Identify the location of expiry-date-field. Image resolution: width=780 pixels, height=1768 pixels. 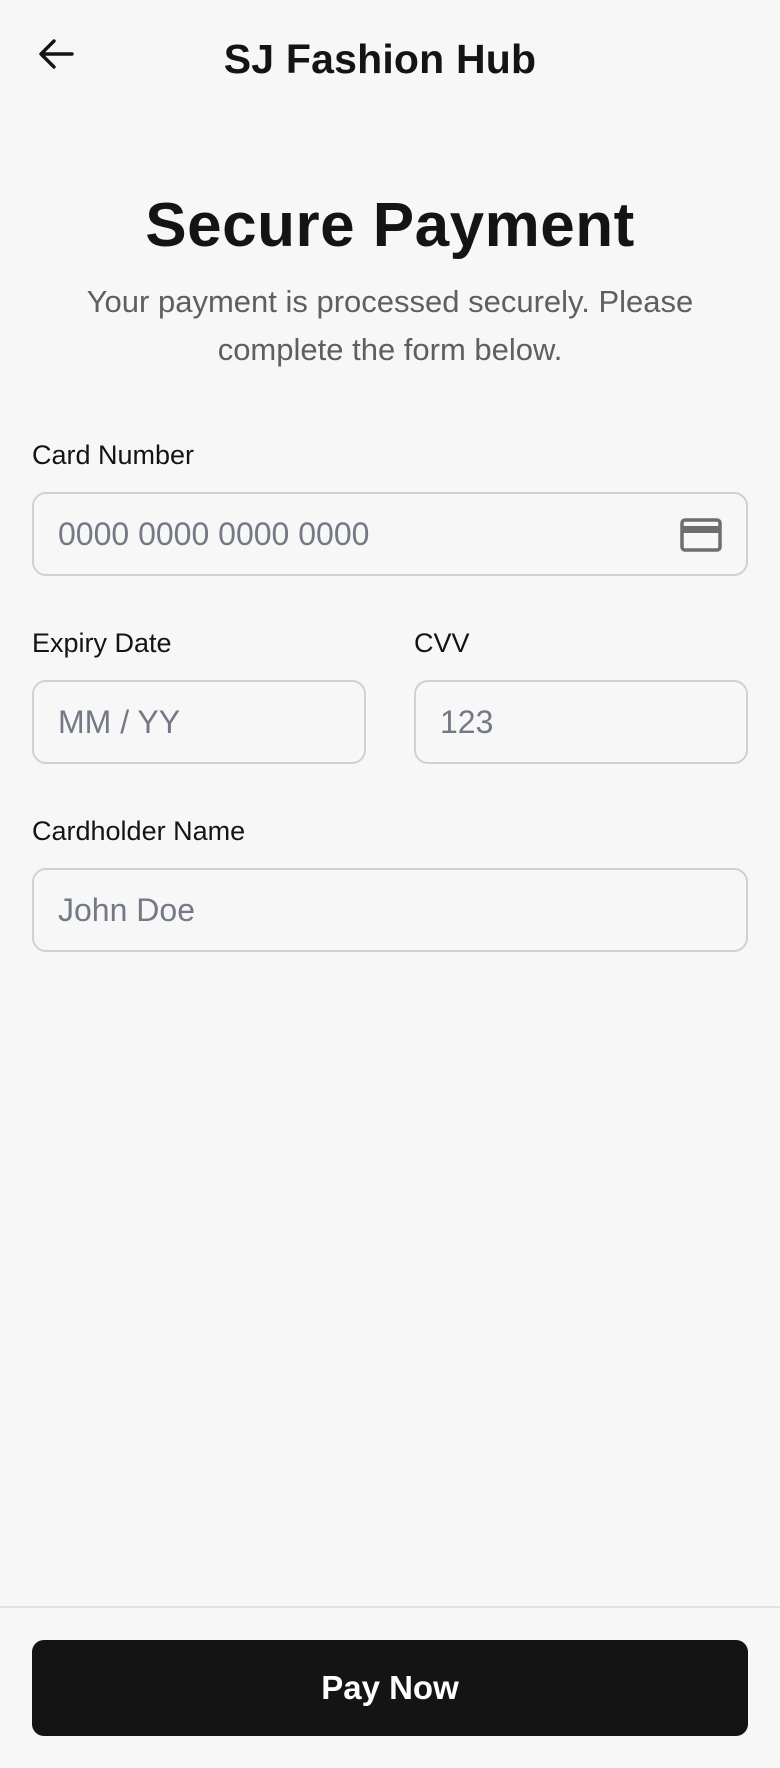
(199, 722).